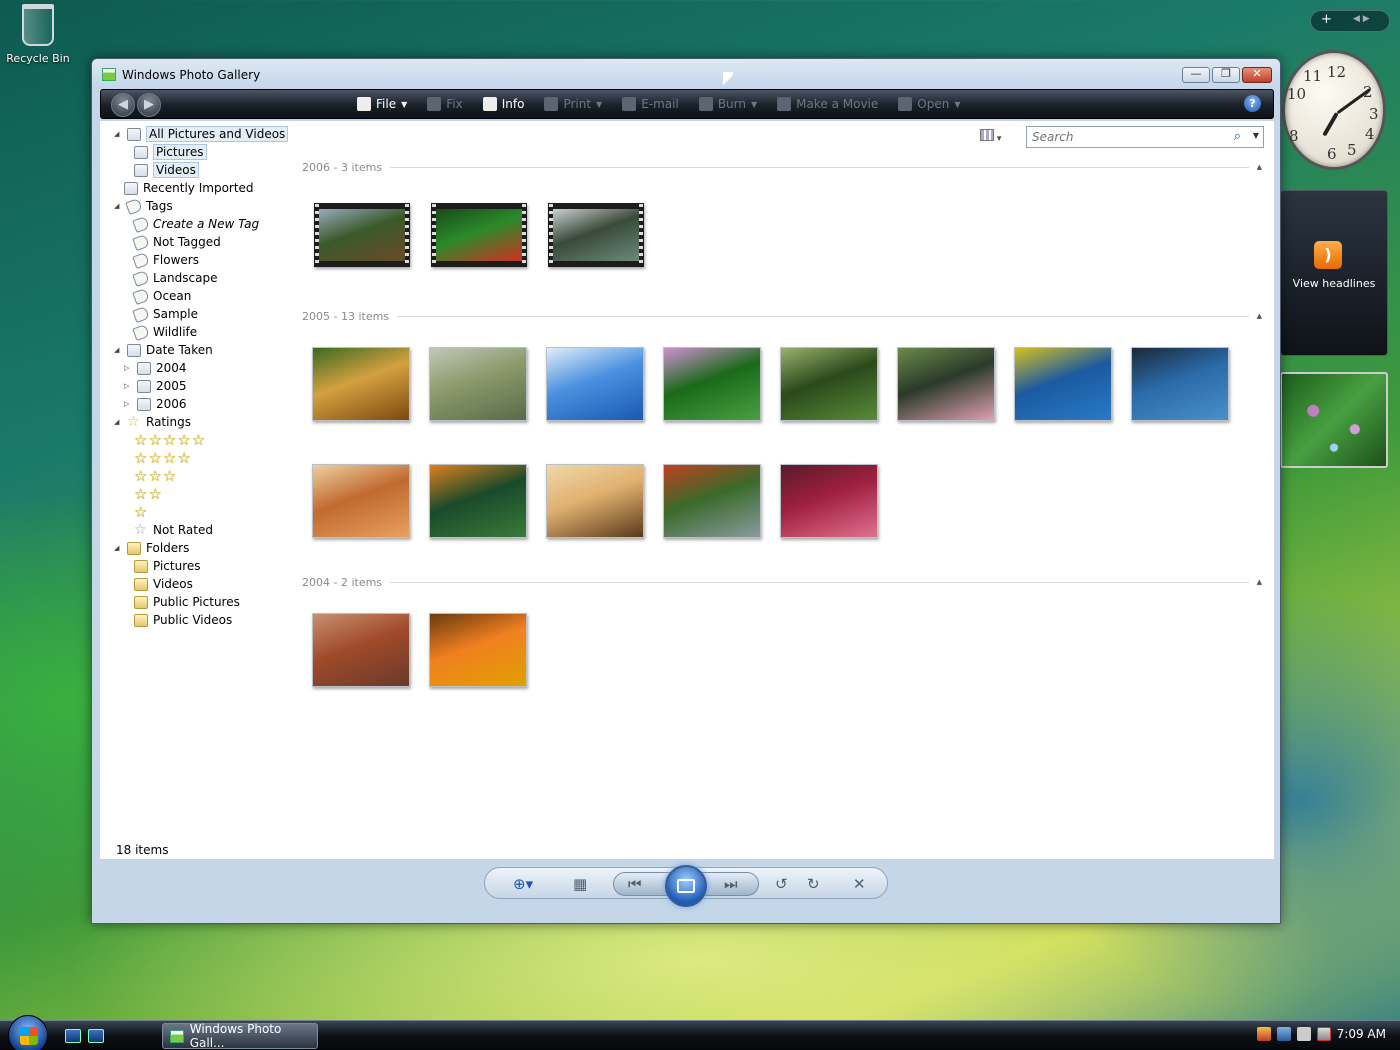 Image resolution: width=1400 pixels, height=1050 pixels. I want to click on title-bar: Windows Photo Gallery — ❐ ✕, so click(686, 73).